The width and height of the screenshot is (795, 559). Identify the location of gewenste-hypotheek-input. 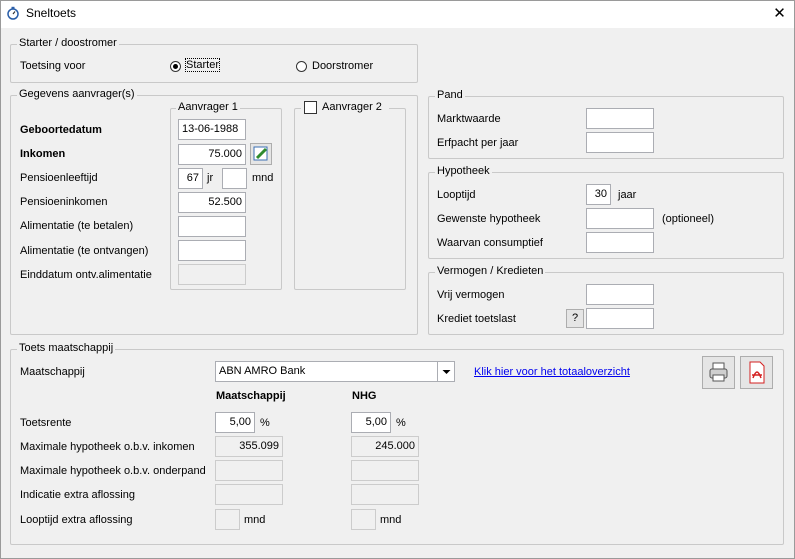
(620, 218).